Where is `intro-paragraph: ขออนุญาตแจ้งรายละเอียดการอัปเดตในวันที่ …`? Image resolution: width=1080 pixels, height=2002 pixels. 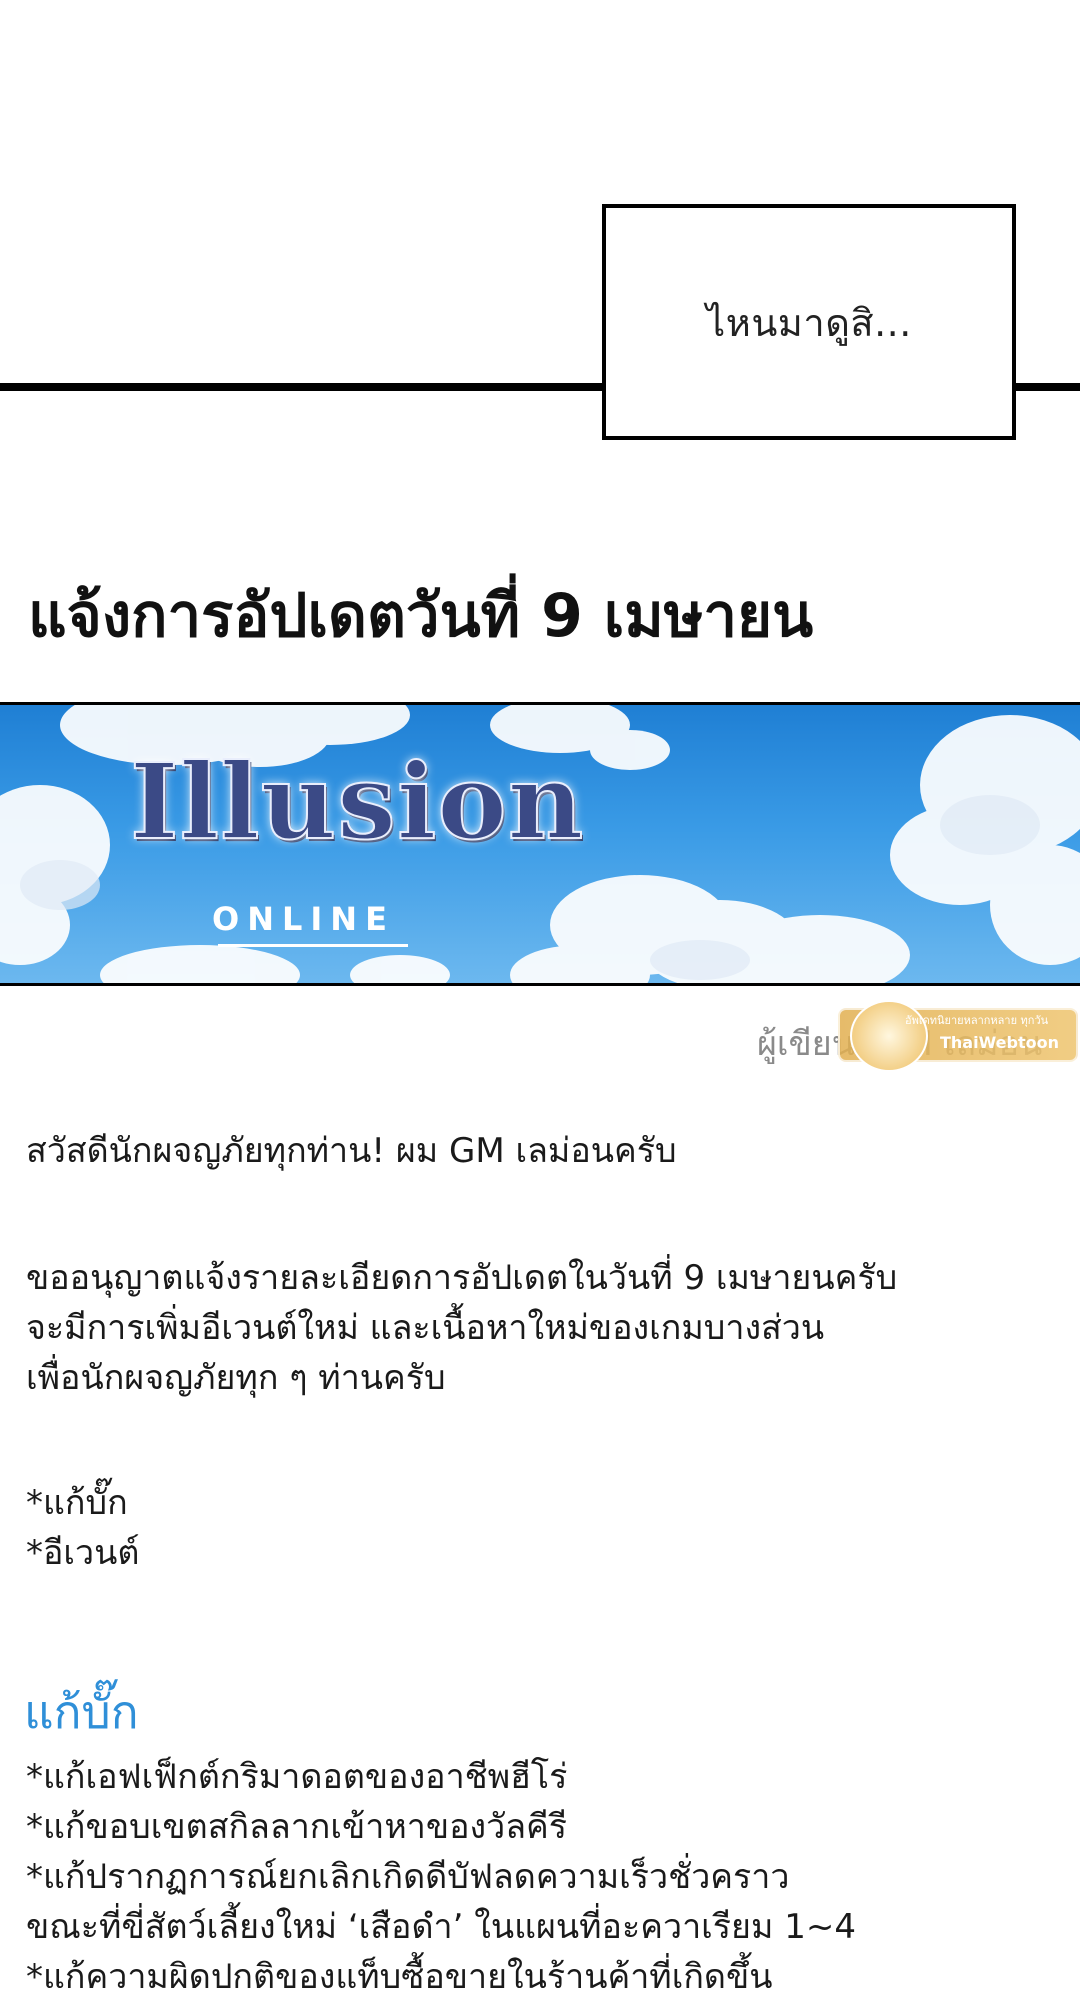 intro-paragraph: ขออนุญาตแจ้งรายละเอียดการอัปเดตในวันที่ … is located at coordinates (461, 1328).